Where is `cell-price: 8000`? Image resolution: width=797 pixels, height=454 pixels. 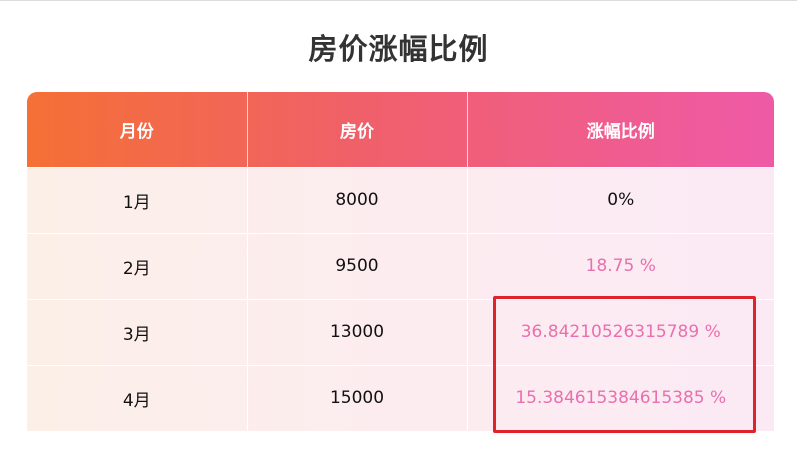
cell-price: 8000 is located at coordinates (357, 199).